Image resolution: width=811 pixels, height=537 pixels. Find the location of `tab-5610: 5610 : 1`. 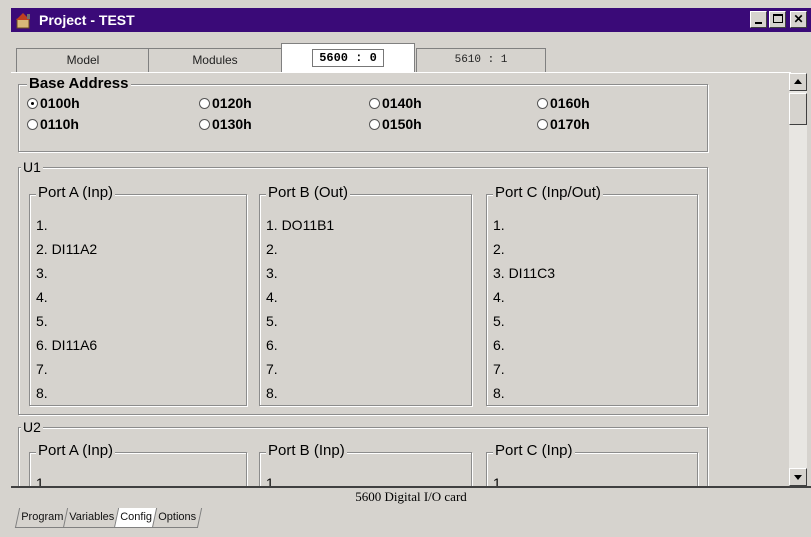

tab-5610: 5610 : 1 is located at coordinates (481, 60).